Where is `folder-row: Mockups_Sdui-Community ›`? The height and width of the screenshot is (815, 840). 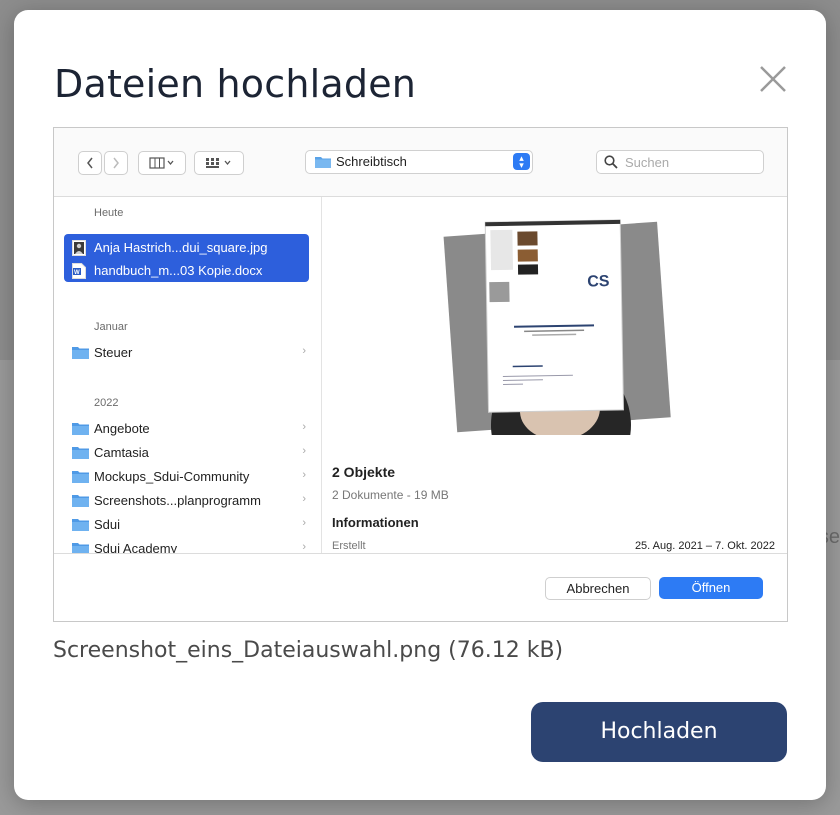
folder-row: Mockups_Sdui-Community › is located at coordinates (188, 477).